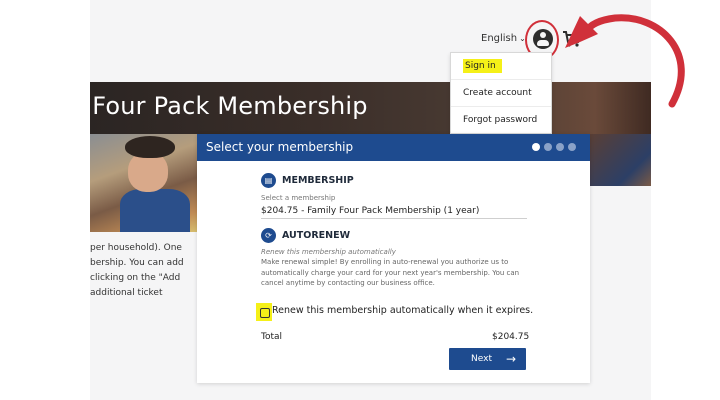 This screenshot has height=400, width=720. Describe the element at coordinates (126, 293) in the screenshot. I see `side-text-line: additional ticket` at that location.